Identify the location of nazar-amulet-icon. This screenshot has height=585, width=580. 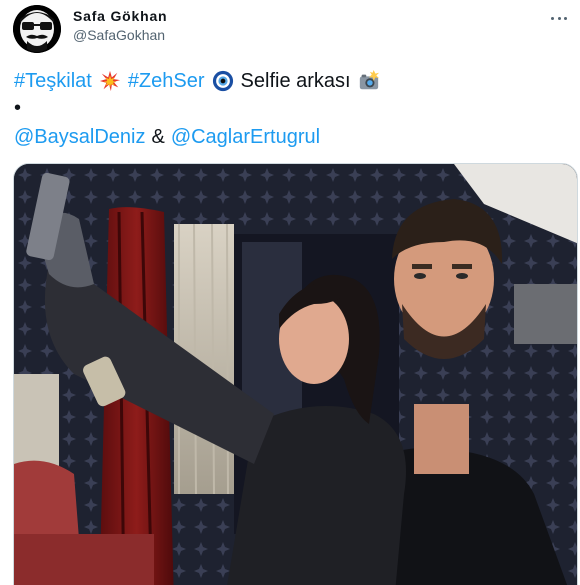
(222, 81).